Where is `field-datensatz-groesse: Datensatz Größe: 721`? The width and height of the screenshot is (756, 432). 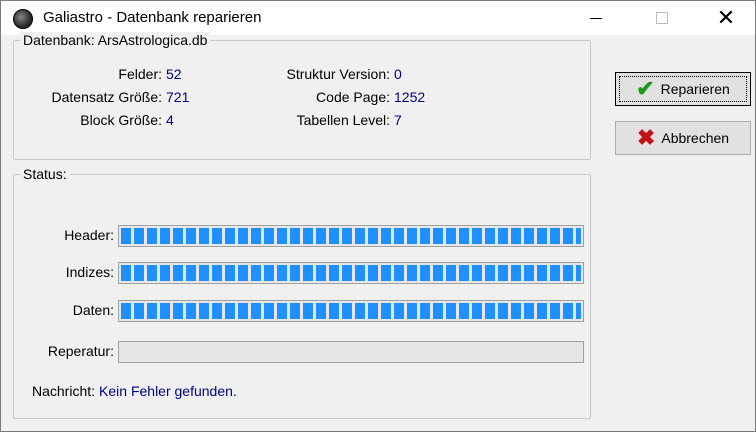
field-datensatz-groesse: Datensatz Größe: 721 is located at coordinates (120, 97).